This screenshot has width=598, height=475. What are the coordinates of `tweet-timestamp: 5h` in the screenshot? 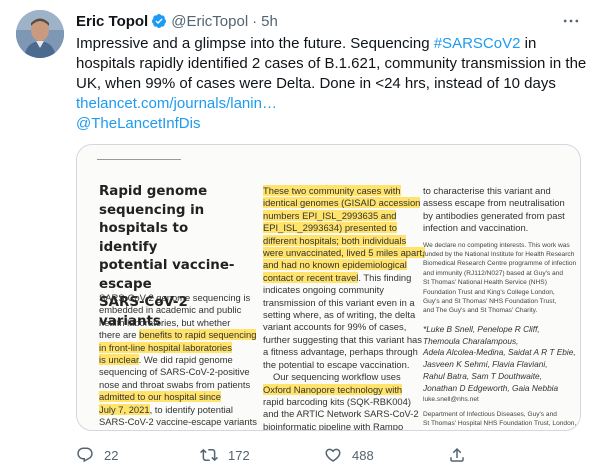 It's located at (269, 21).